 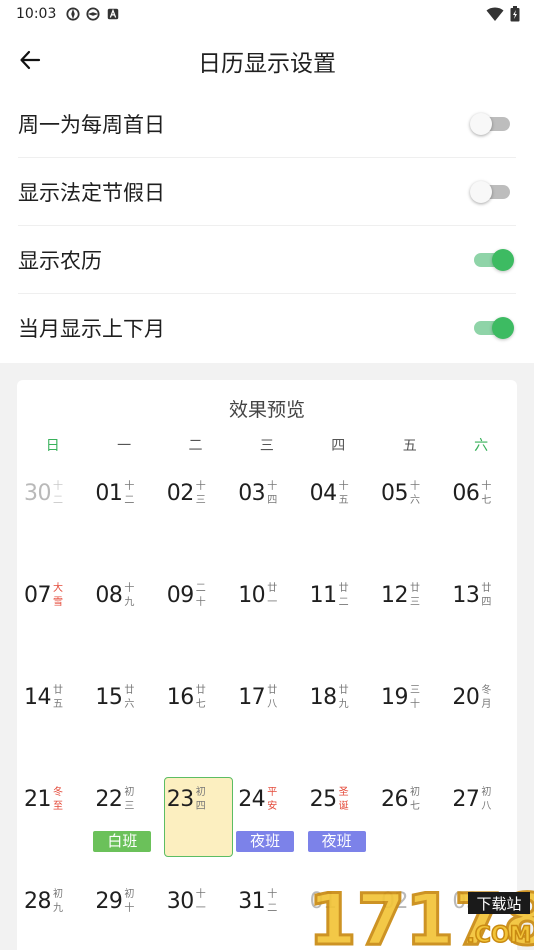 I want to click on weekday-label: 一, so click(x=124, y=446).